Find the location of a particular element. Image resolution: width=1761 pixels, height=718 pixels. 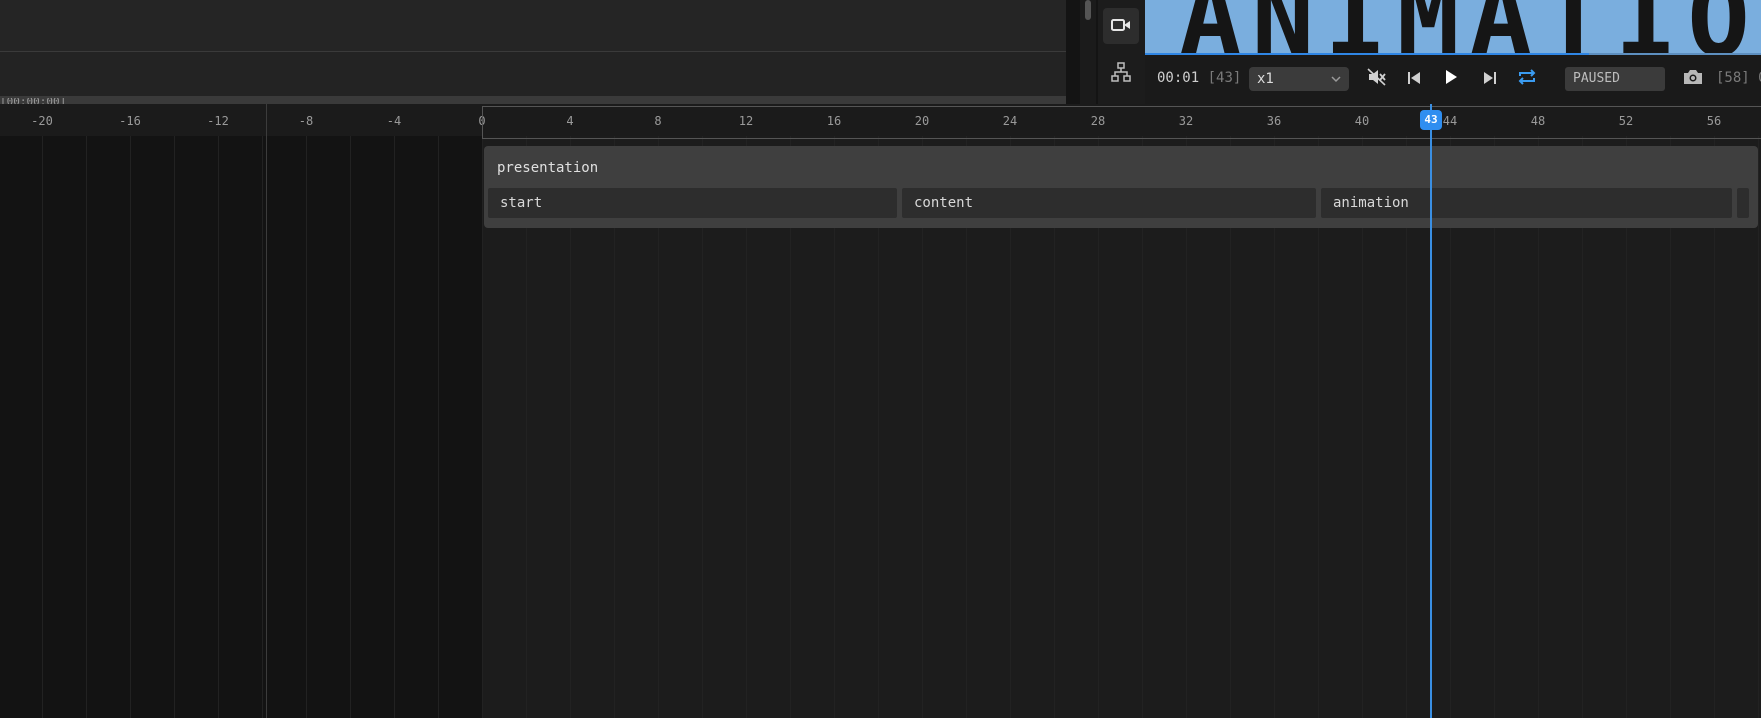

video-camera-button is located at coordinates (1121, 26).